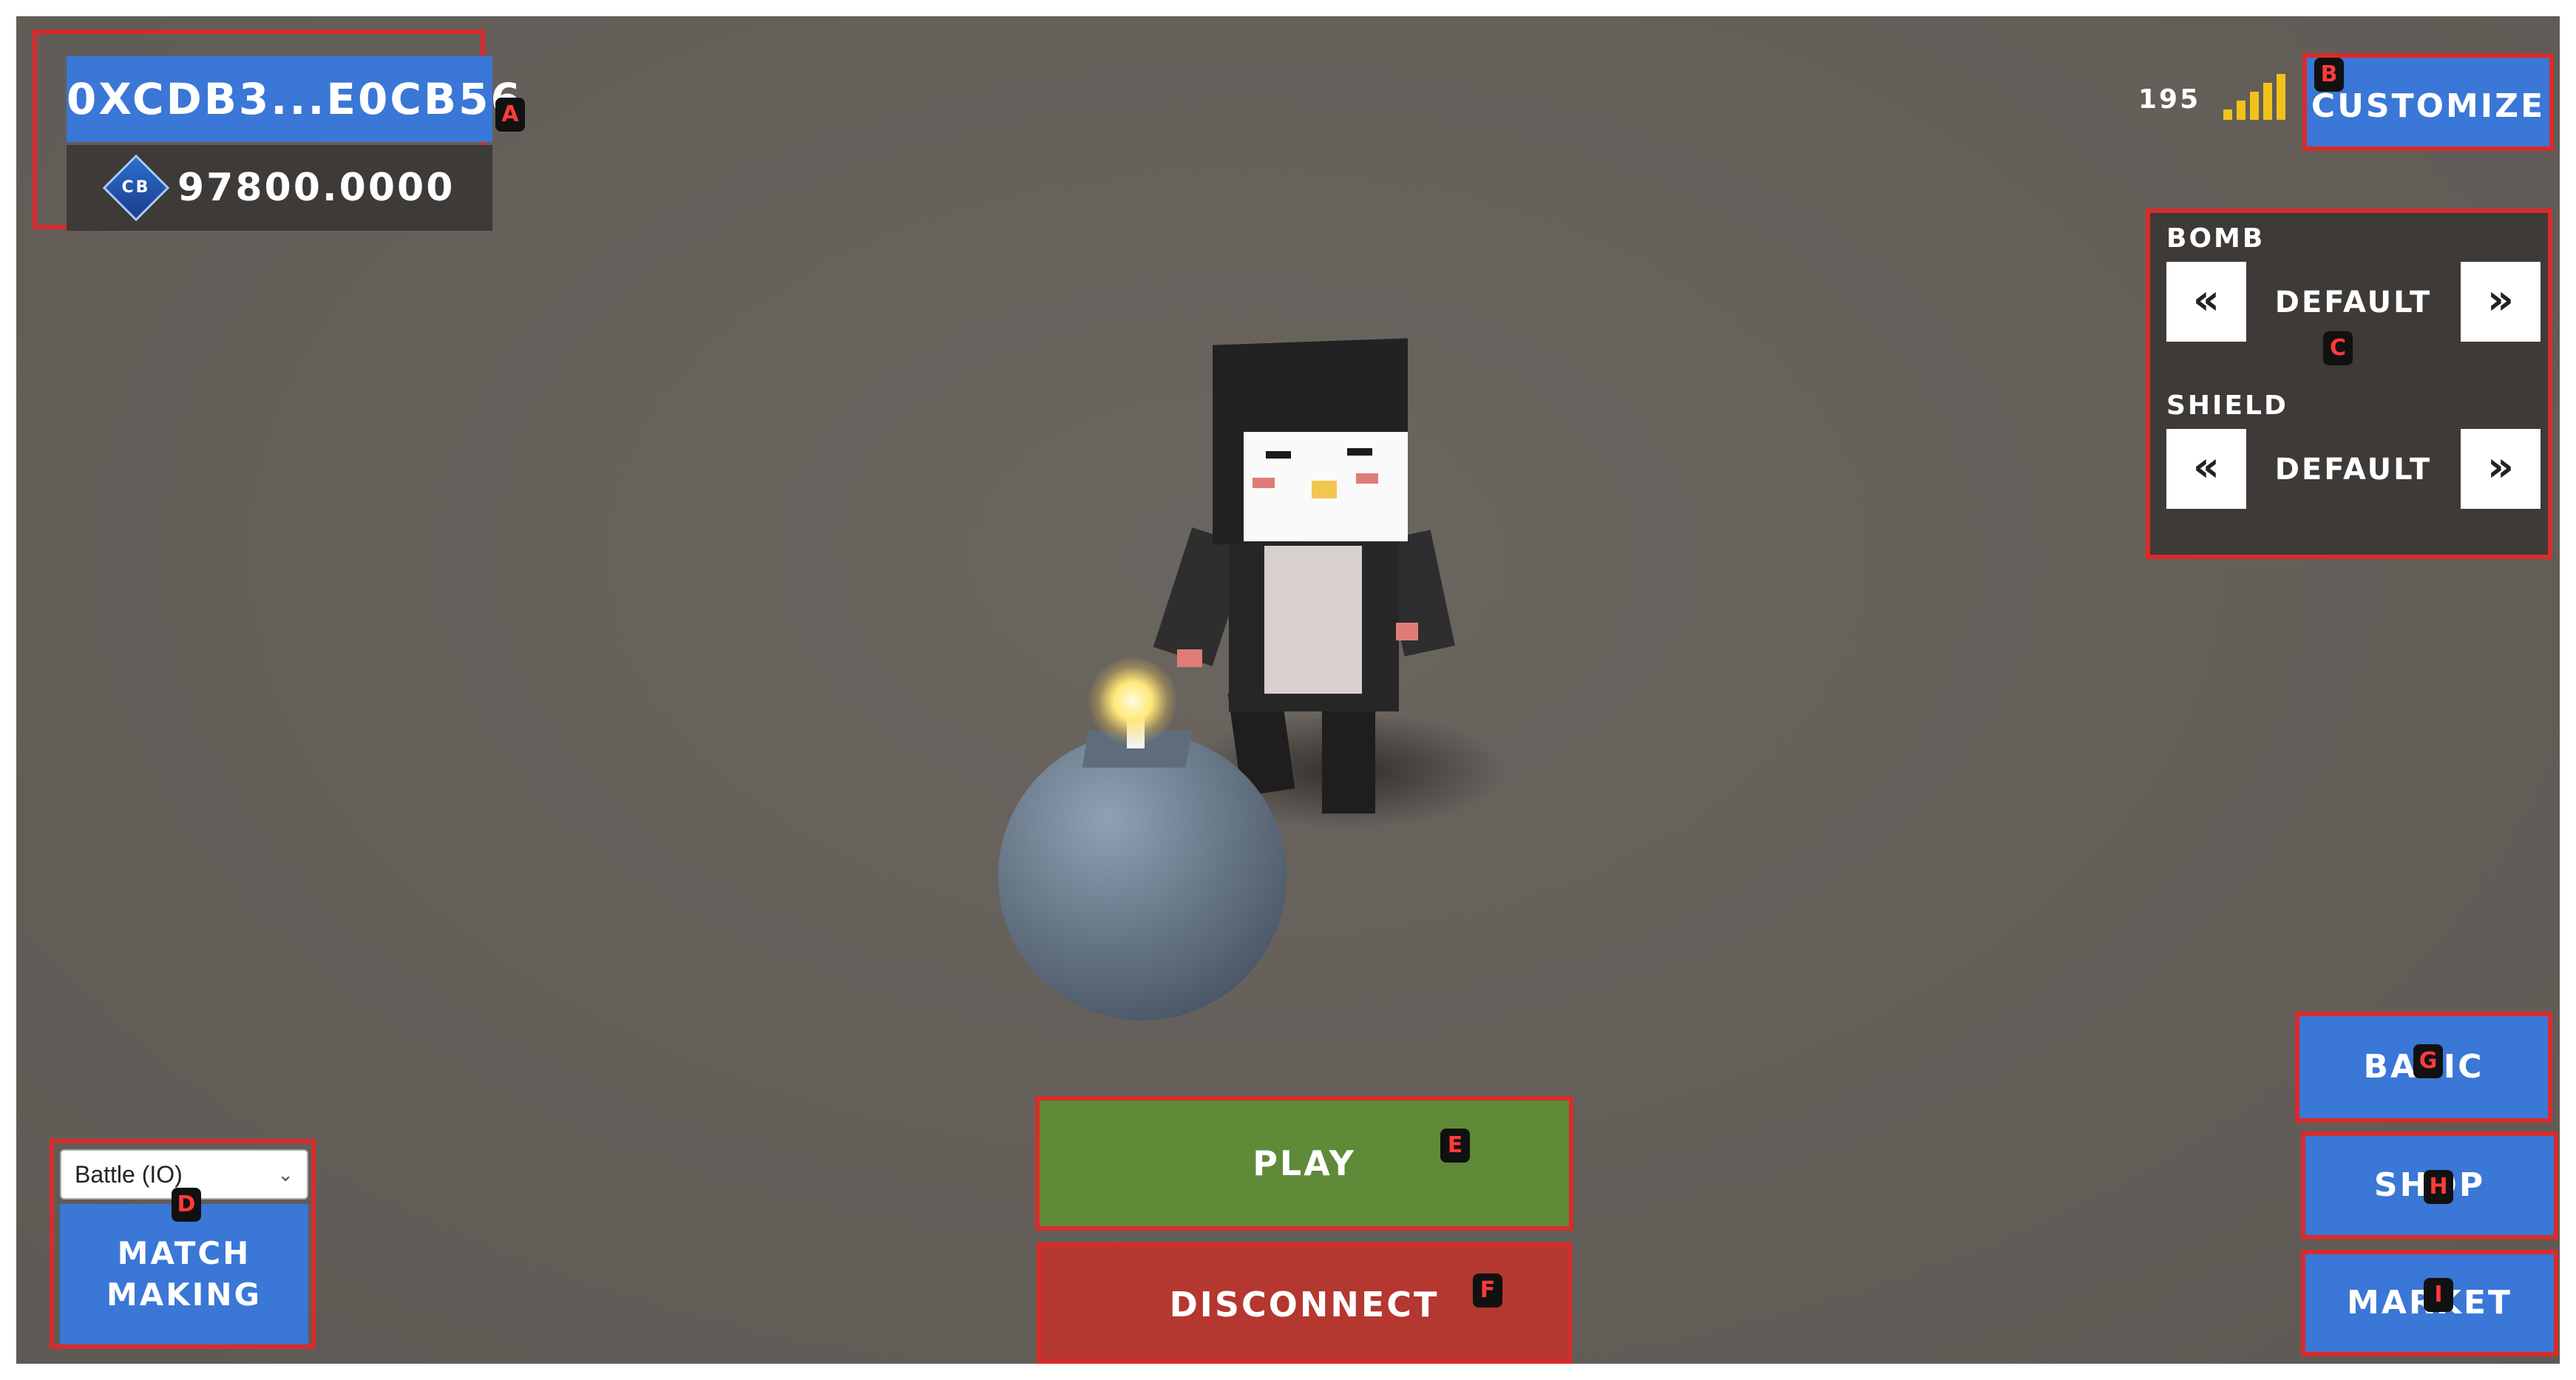  I want to click on bomb-selection: DEFAULT, so click(2353, 302).